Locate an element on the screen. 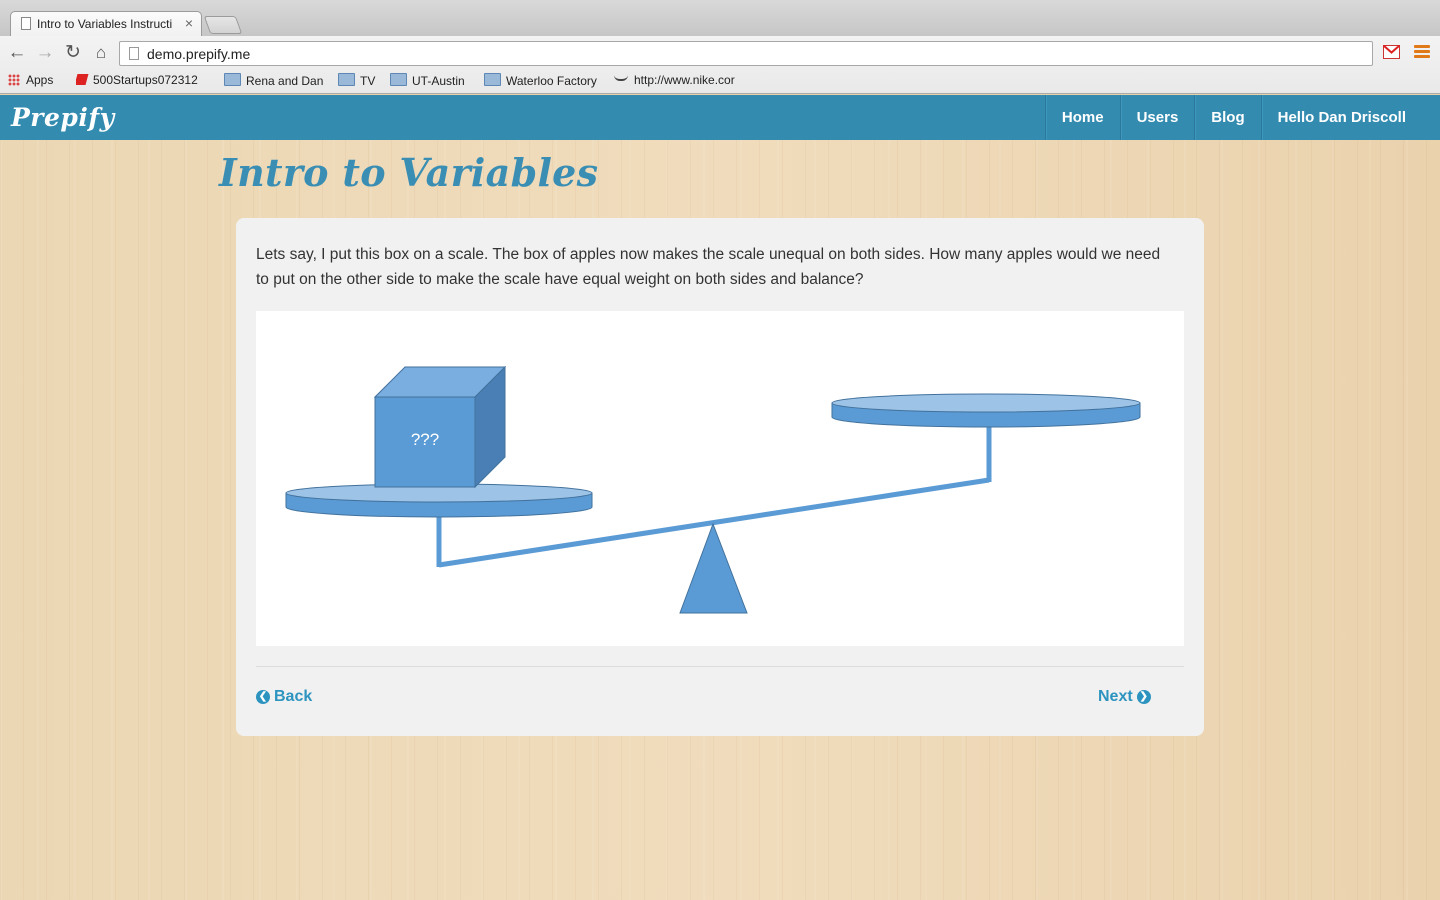 Image resolution: width=1440 pixels, height=900 pixels. bookmark-folder-rena-and-dan: Rena and Dan is located at coordinates (273, 80).